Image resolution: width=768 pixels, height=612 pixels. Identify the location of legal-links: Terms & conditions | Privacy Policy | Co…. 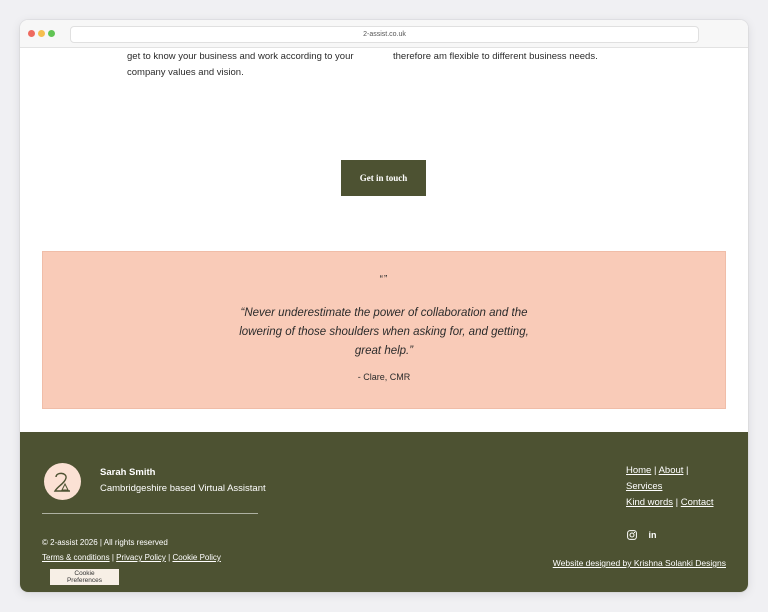
(131, 557).